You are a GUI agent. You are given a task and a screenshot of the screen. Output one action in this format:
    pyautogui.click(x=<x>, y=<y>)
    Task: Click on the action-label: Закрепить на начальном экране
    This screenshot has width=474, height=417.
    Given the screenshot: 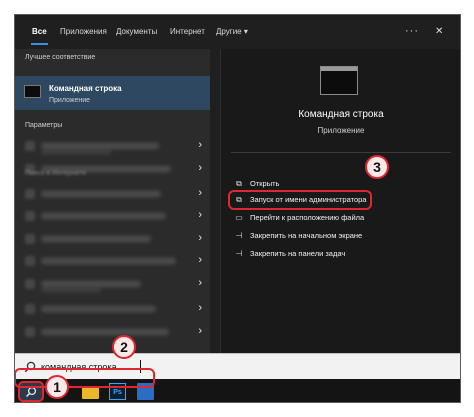 What is the action you would take?
    pyautogui.click(x=306, y=235)
    